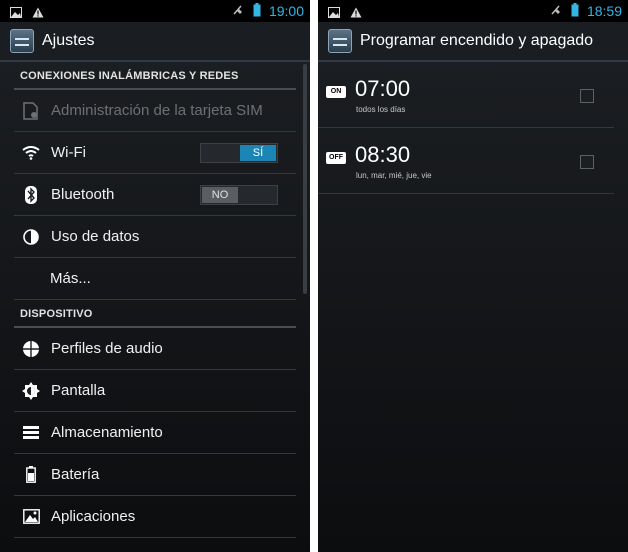 Image resolution: width=628 pixels, height=552 pixels. I want to click on wifi-icon, so click(31, 153).